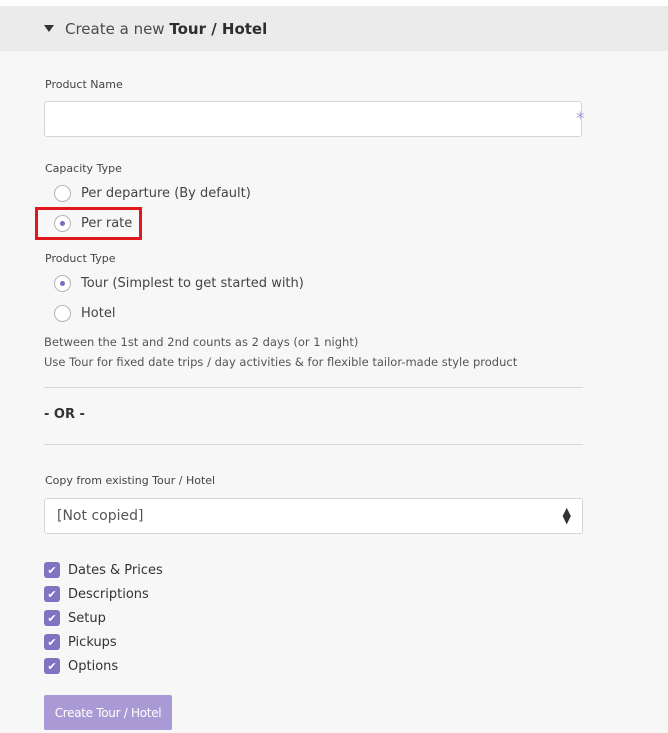 The image size is (668, 733). I want to click on sort-arrows-icon: ▲ ▼, so click(566, 515).